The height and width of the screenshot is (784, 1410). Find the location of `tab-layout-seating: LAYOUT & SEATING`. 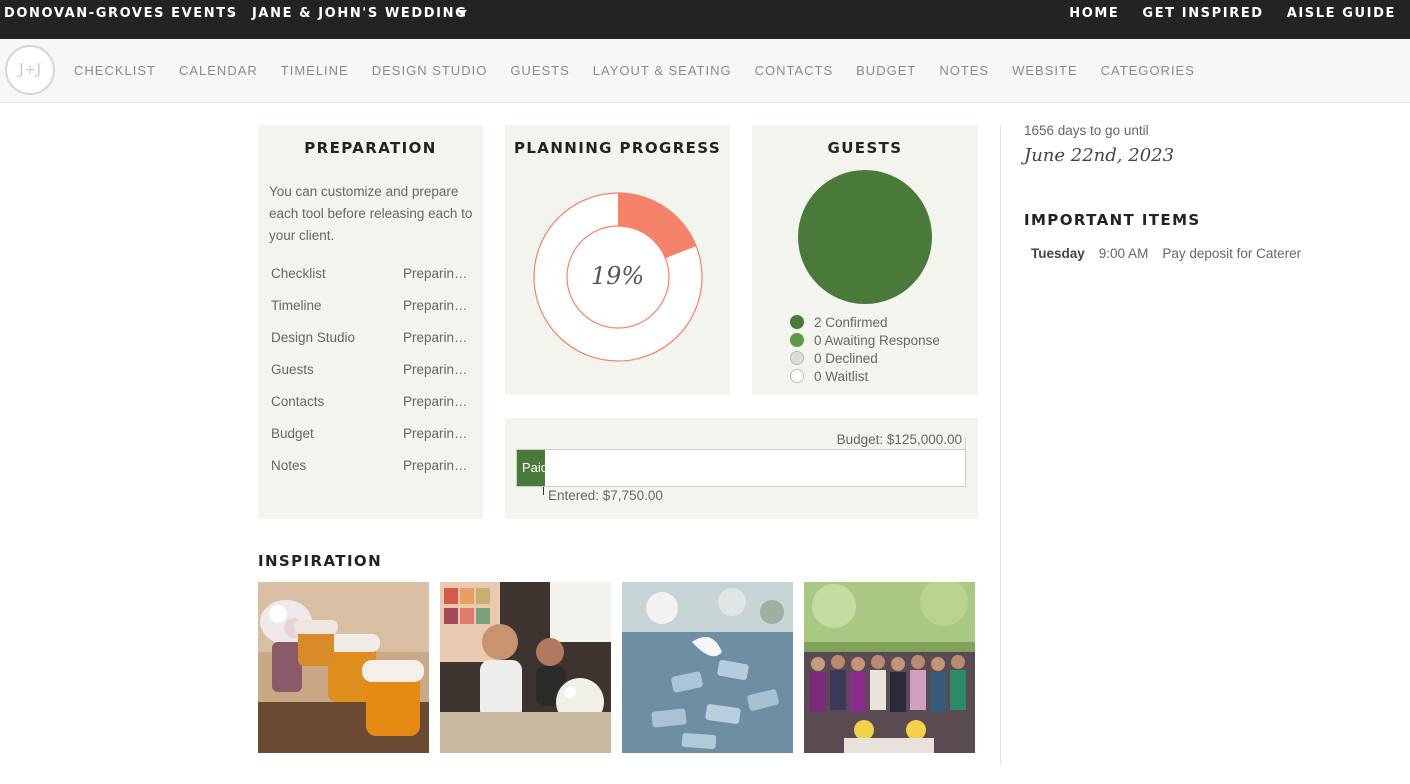

tab-layout-seating: LAYOUT & SEATING is located at coordinates (662, 70).